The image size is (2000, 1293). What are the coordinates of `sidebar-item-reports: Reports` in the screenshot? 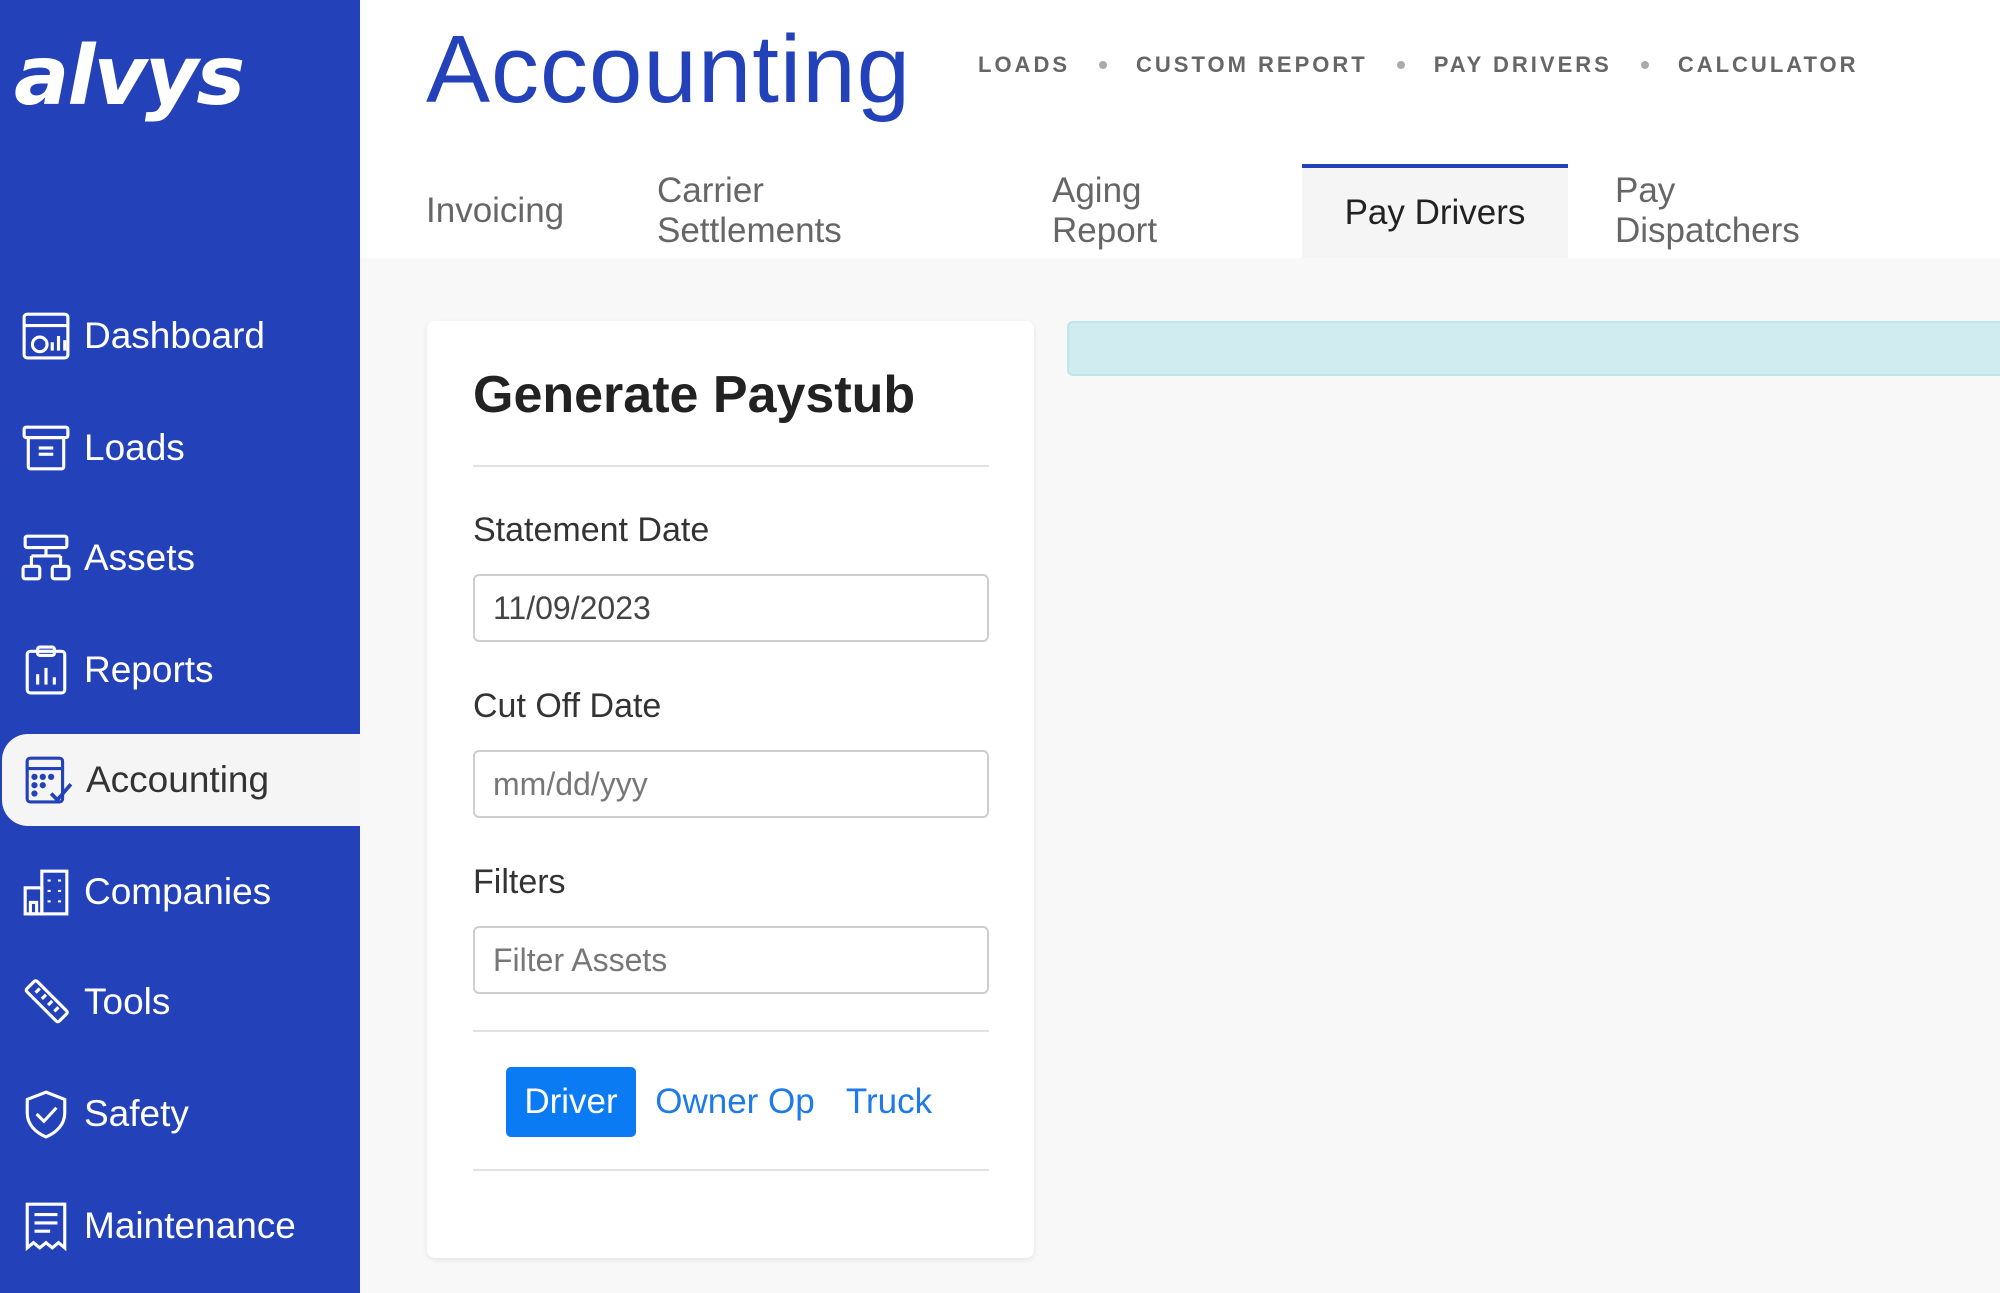 It's located at (180, 670).